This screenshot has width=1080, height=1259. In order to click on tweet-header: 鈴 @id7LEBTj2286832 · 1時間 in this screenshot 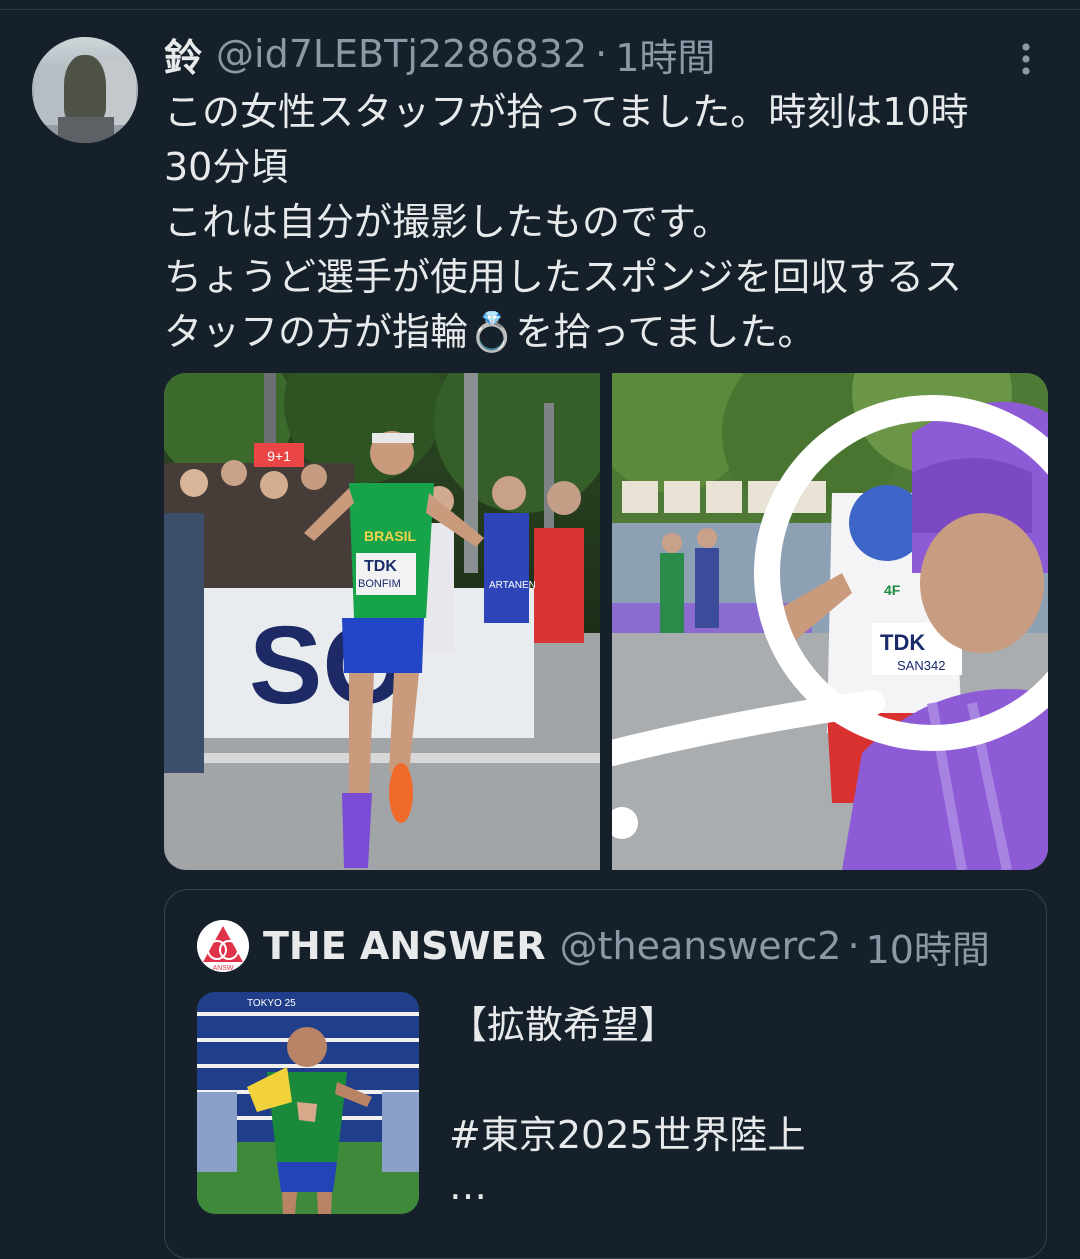, I will do `click(439, 54)`.